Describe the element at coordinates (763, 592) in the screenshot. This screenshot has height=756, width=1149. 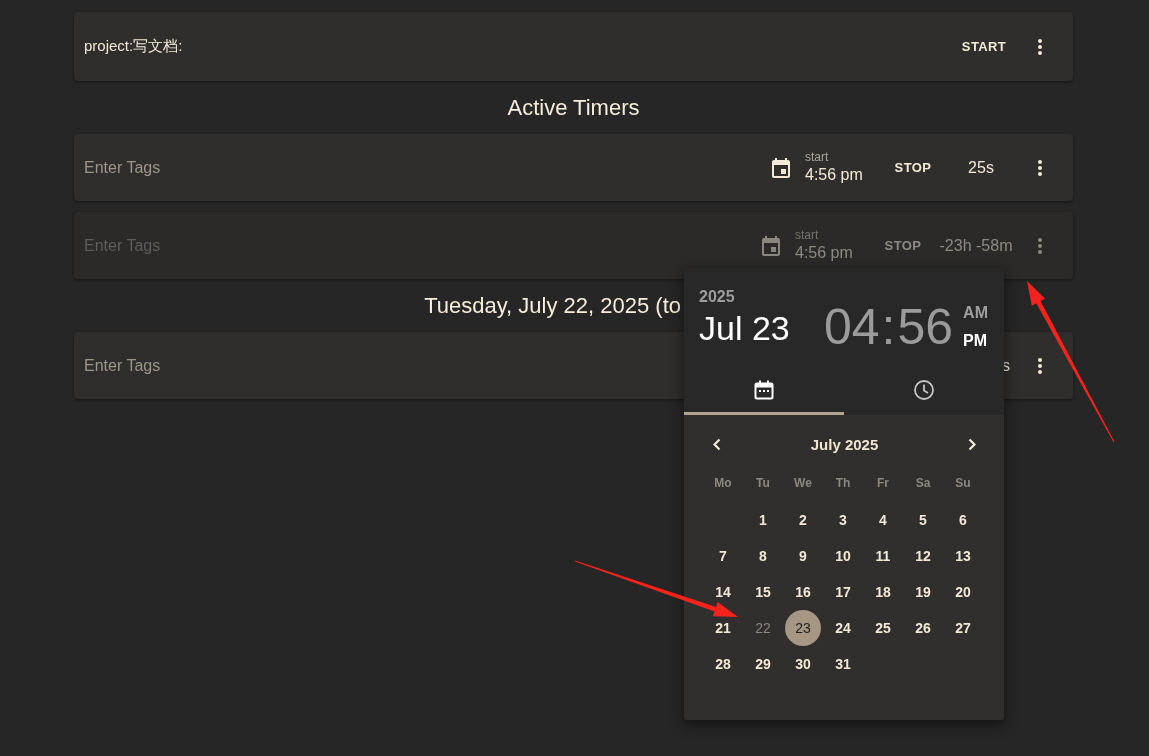
I see `calendar-day: 15` at that location.